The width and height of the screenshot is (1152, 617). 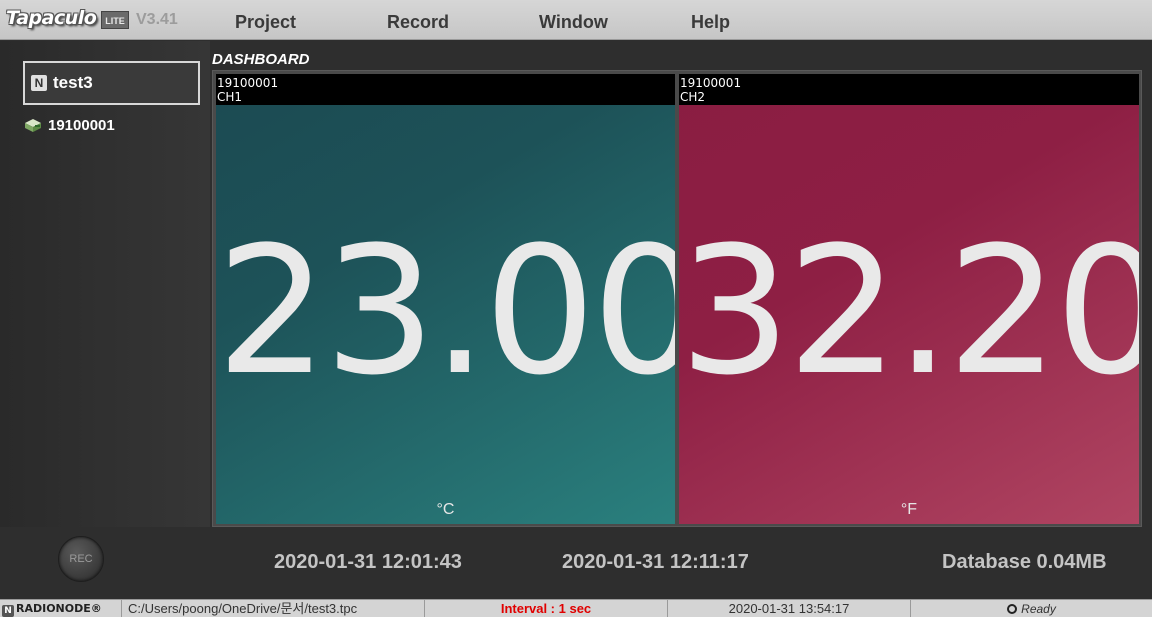 I want to click on menu-window: Window, so click(x=573, y=22).